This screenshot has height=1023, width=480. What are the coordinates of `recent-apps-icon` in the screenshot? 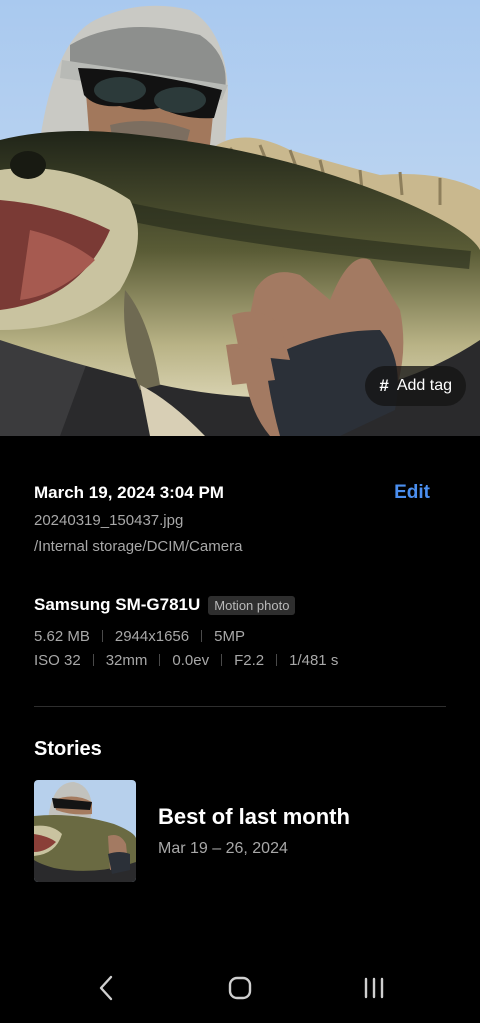 It's located at (374, 988).